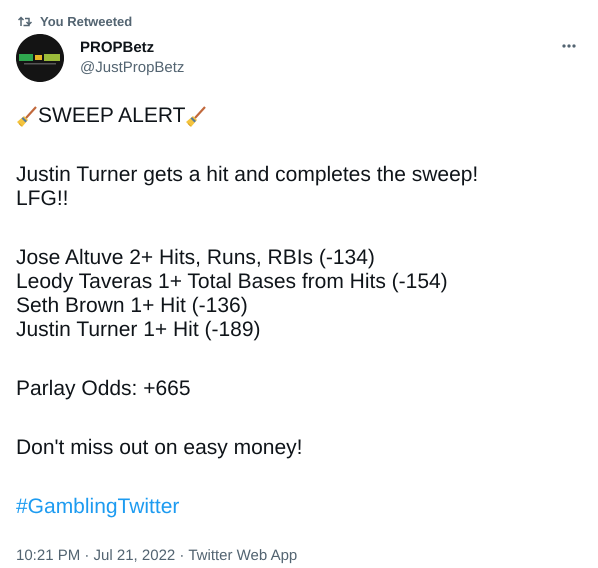  I want to click on retweet-context: You Retweeted, so click(86, 21).